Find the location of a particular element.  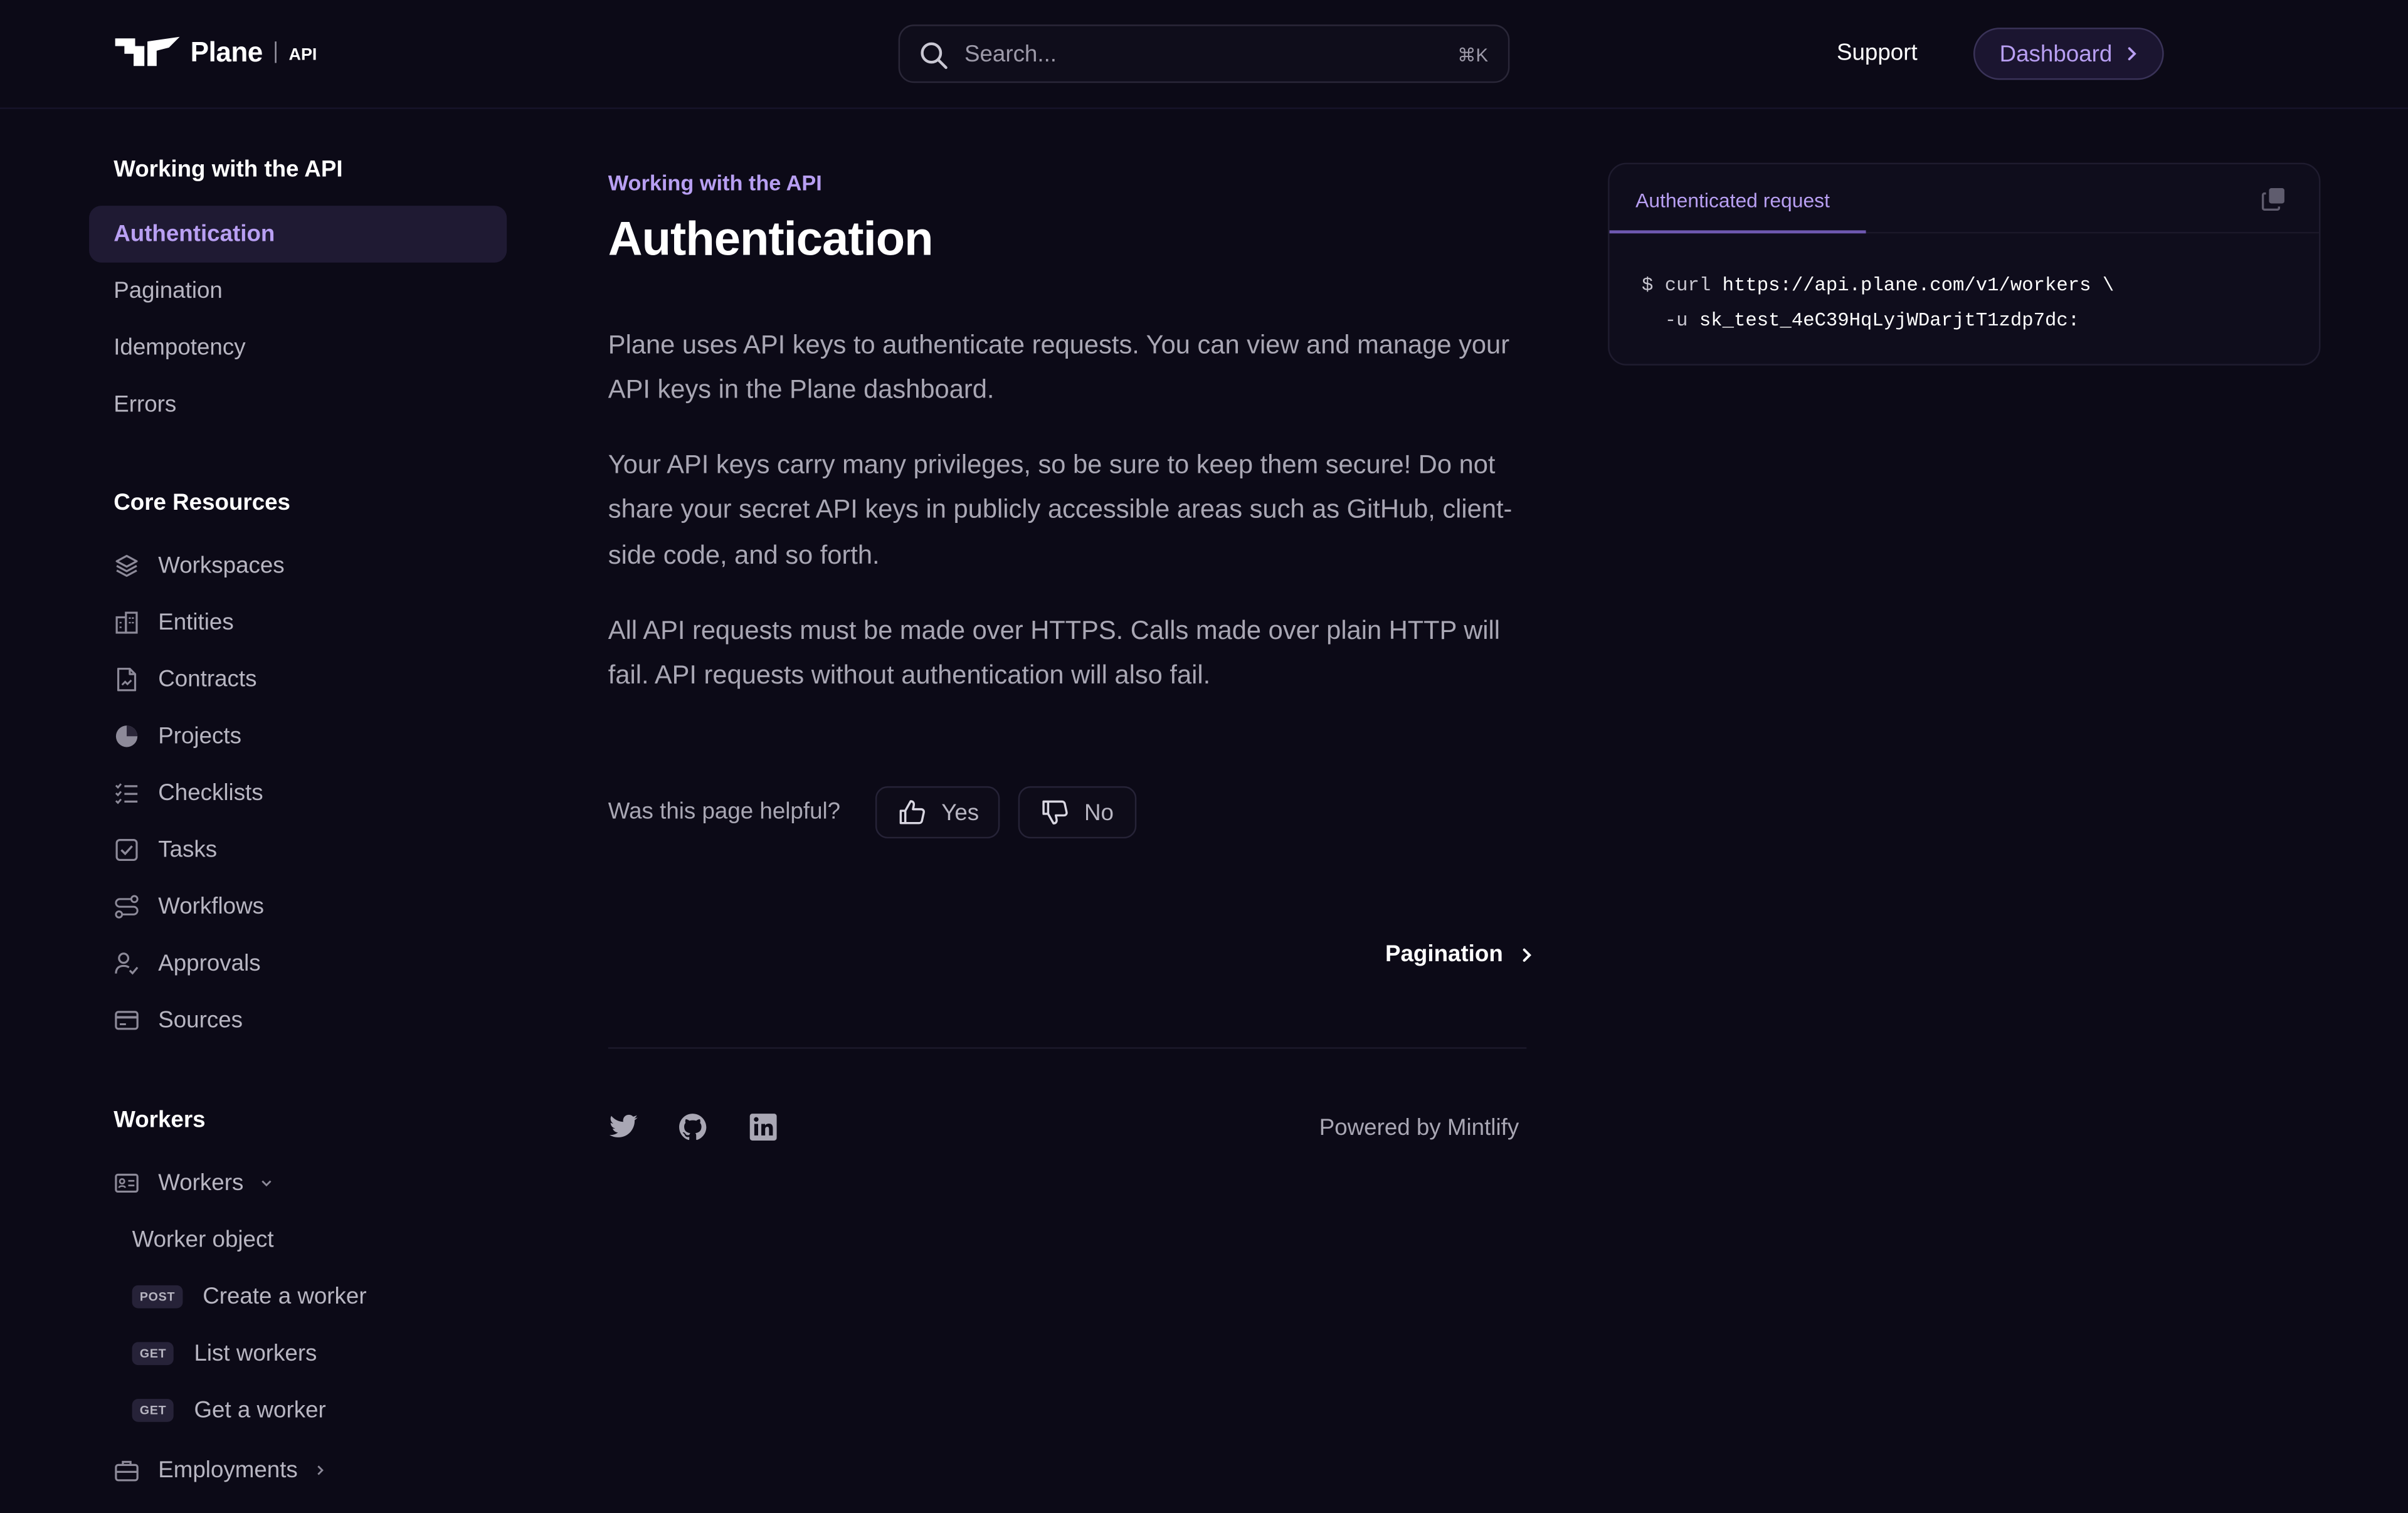

support-link: Support is located at coordinates (1877, 53).